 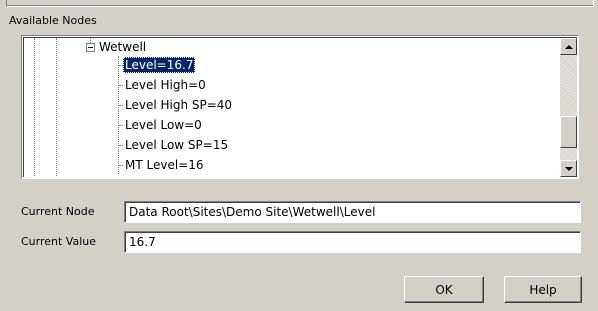 I want to click on help-button: Help, so click(x=543, y=289).